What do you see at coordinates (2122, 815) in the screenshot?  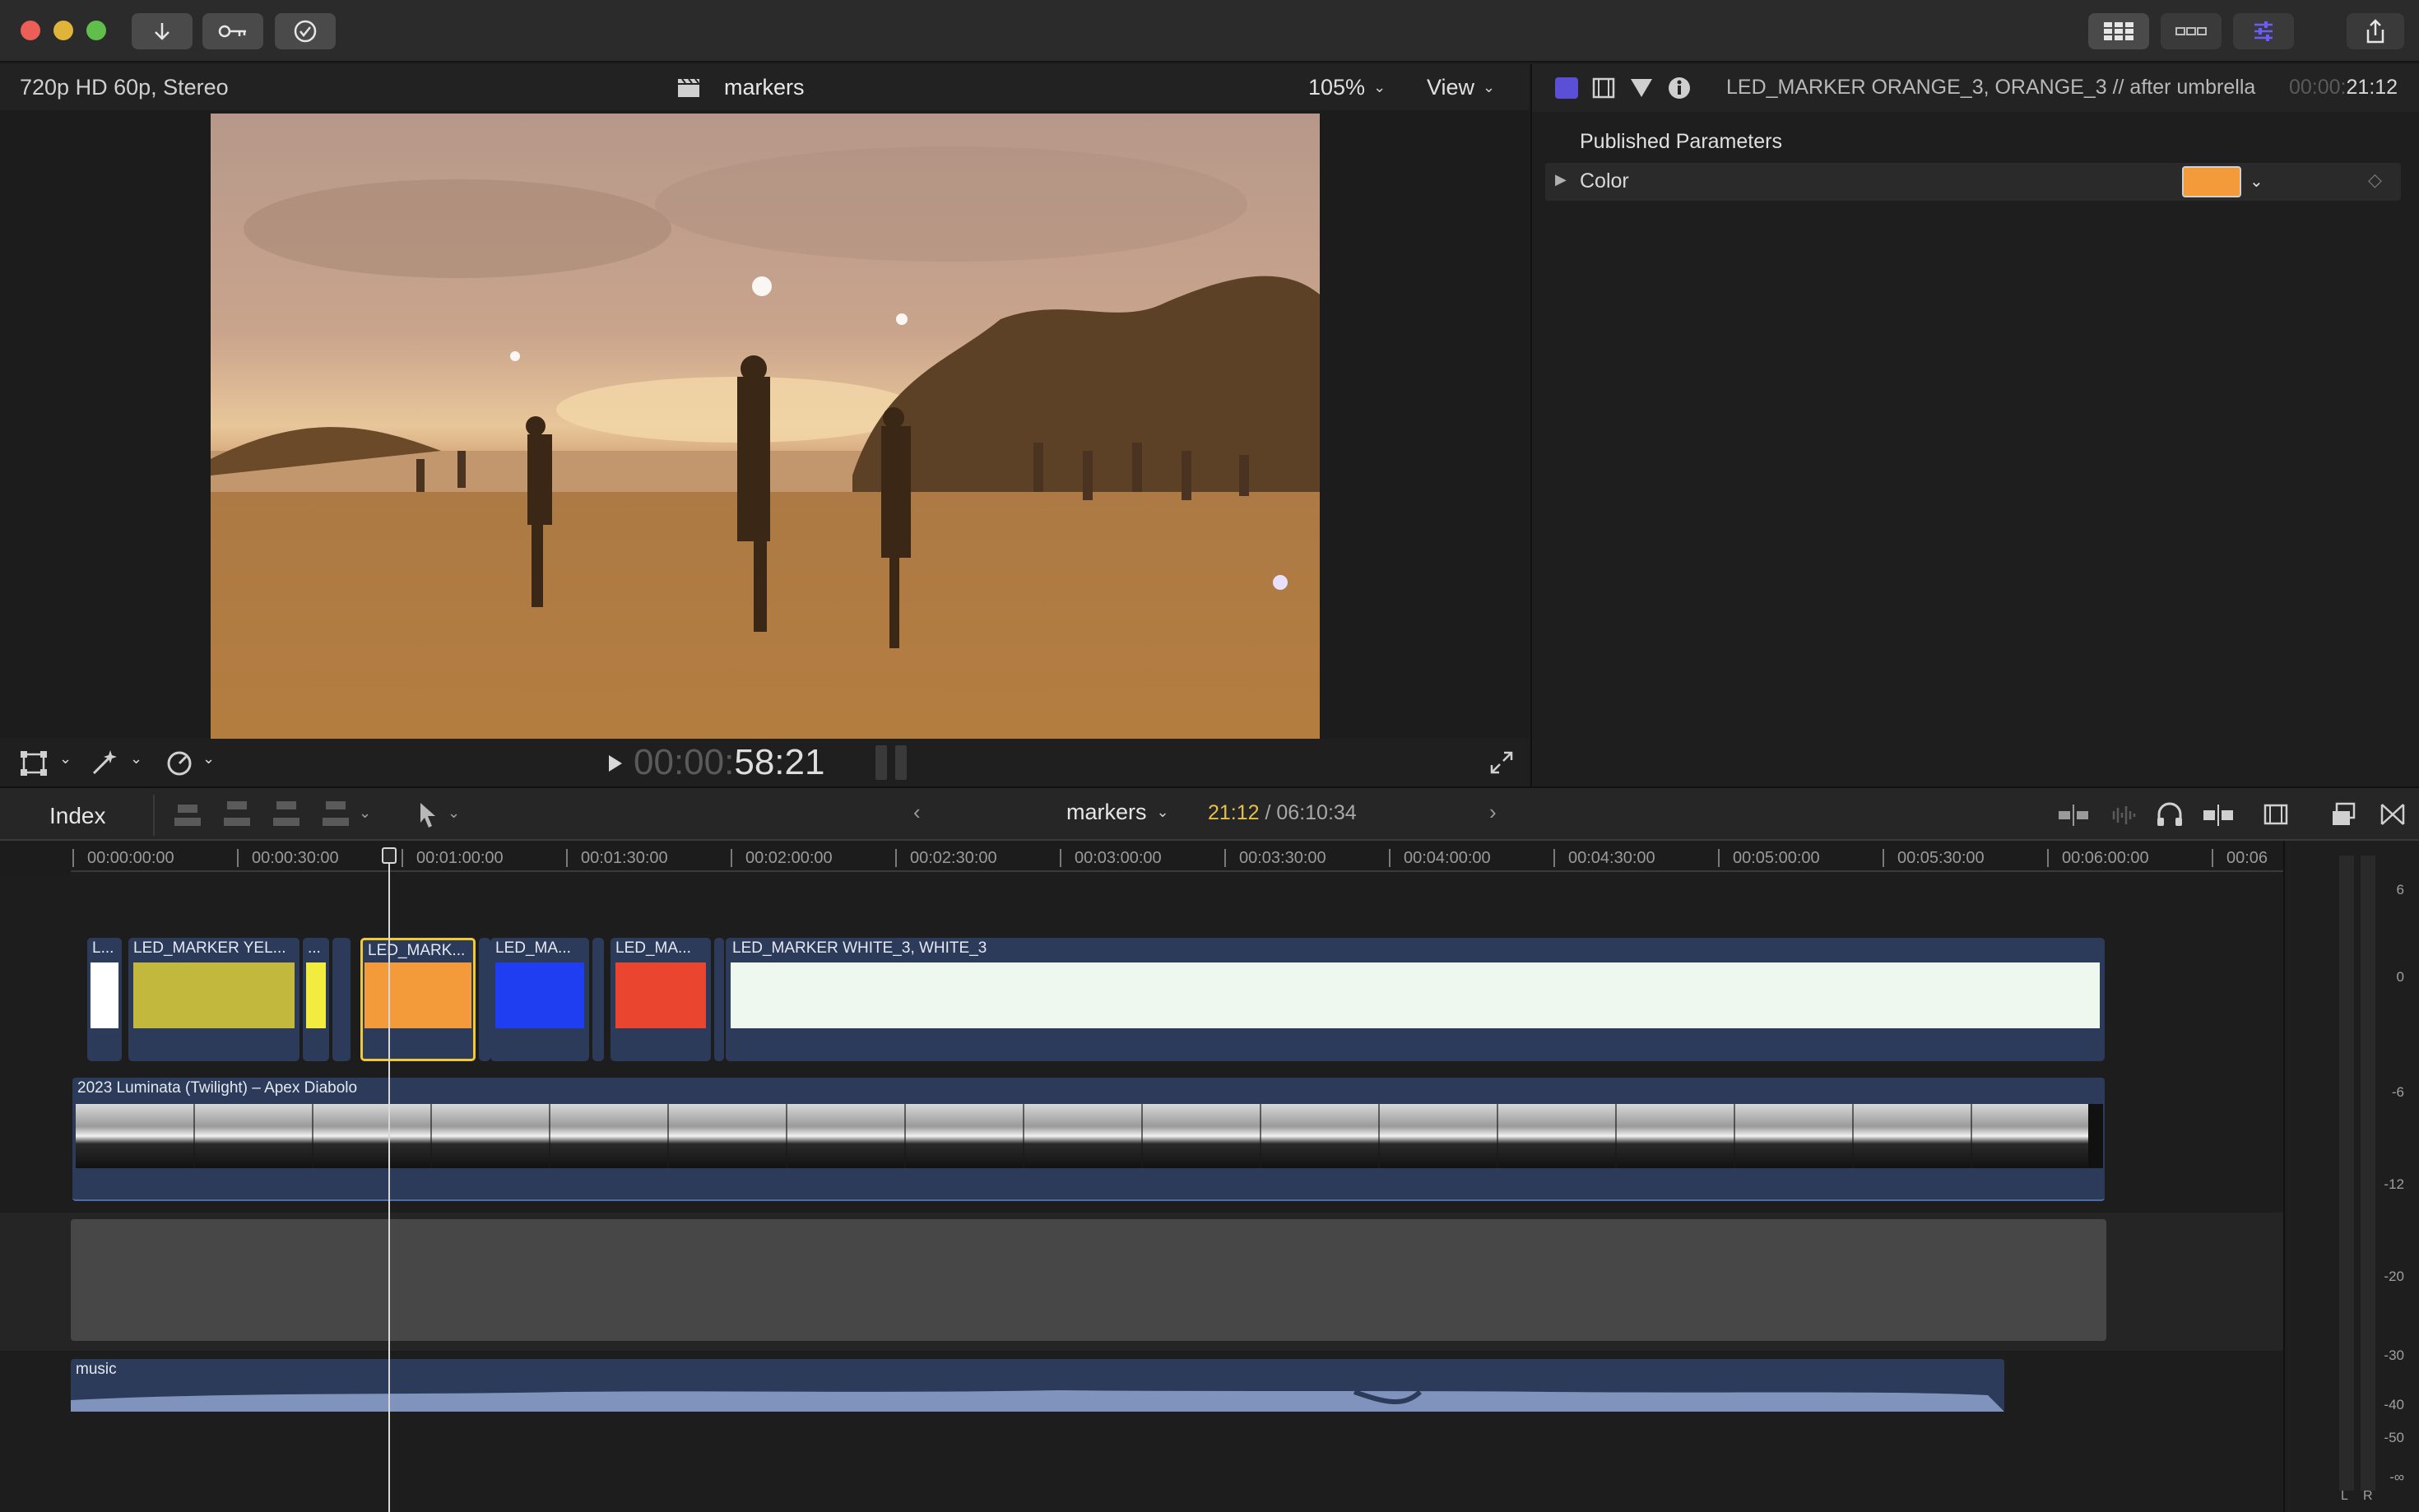 I see `audio-skimming-icon` at bounding box center [2122, 815].